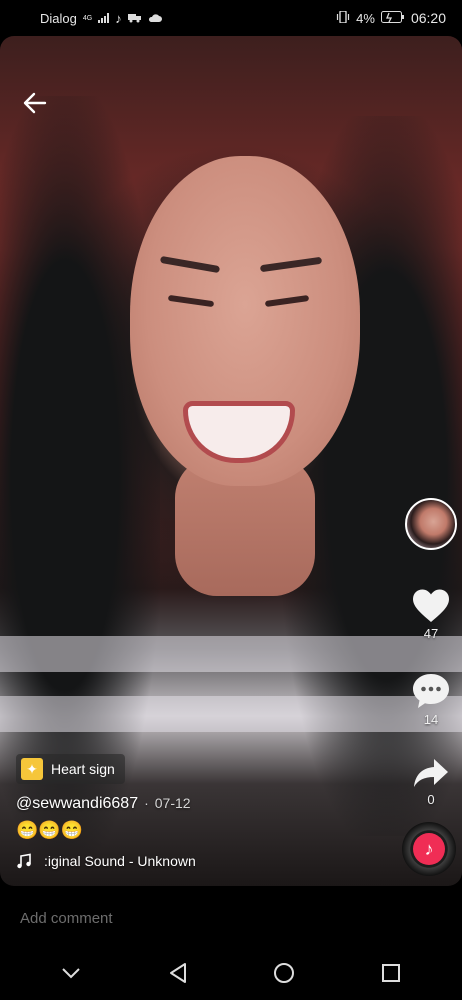  Describe the element at coordinates (172, 803) in the screenshot. I see `post-date: 07-12` at that location.